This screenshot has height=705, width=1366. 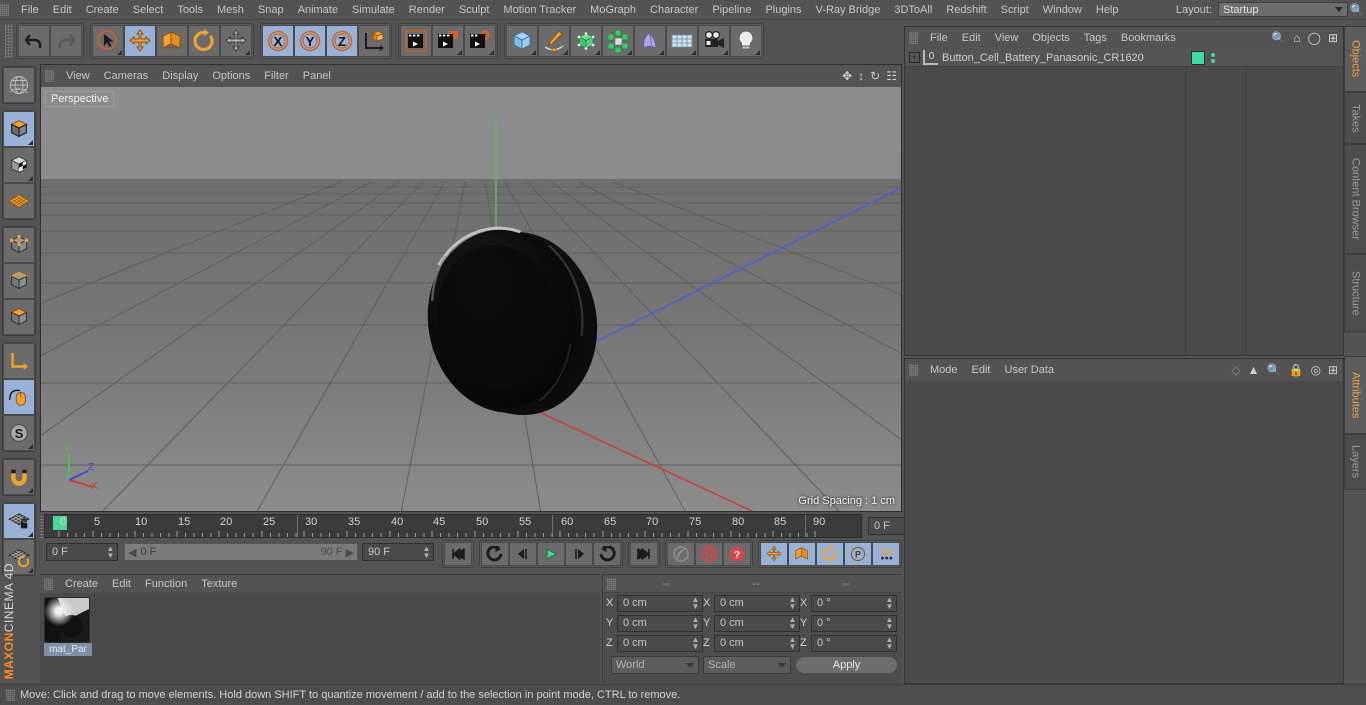 I want to click on rotation-x-field: 0 ° ▲ ▼, so click(x=854, y=603).